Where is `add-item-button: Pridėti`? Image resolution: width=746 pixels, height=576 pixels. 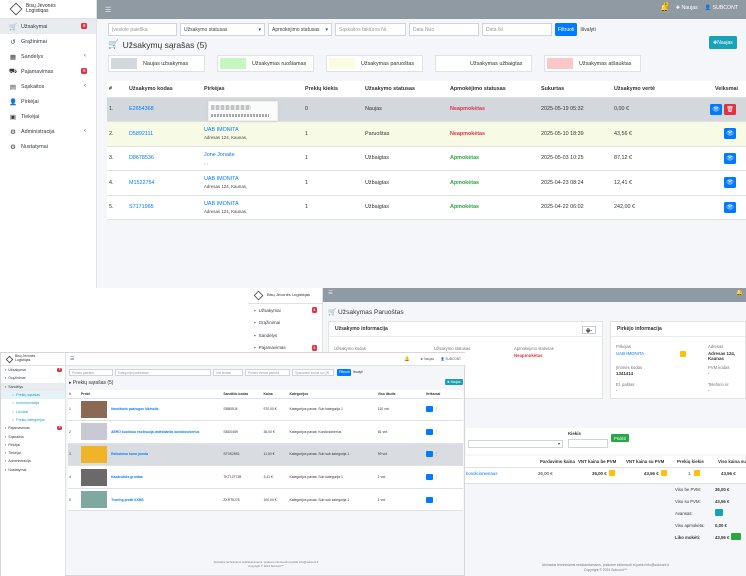
add-item-button: Pridėti is located at coordinates (620, 438).